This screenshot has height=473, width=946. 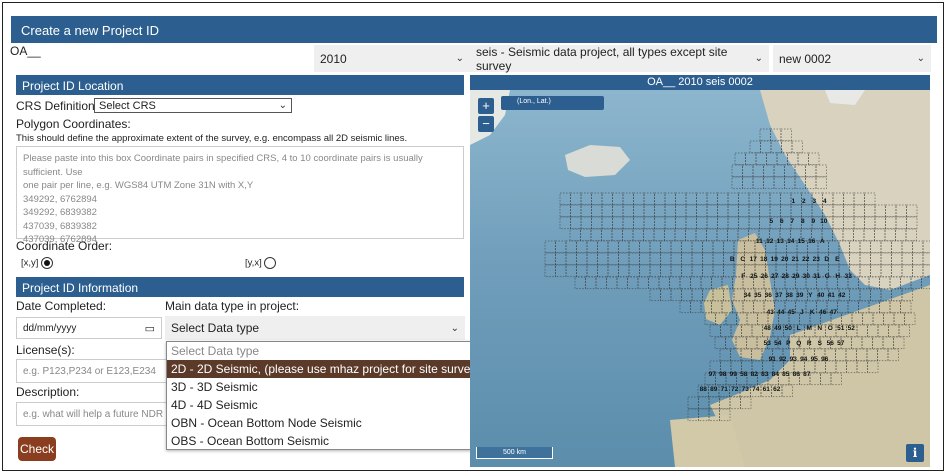 What do you see at coordinates (37, 449) in the screenshot?
I see `check-button: Check` at bounding box center [37, 449].